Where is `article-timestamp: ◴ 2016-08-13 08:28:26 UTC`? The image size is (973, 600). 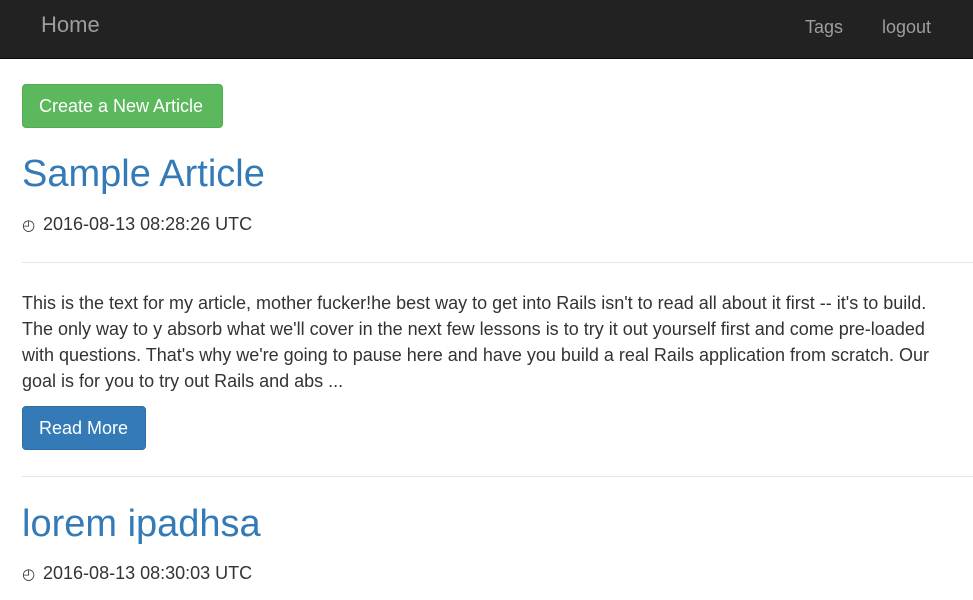
article-timestamp: ◴ 2016-08-13 08:28:26 UTC is located at coordinates (137, 225).